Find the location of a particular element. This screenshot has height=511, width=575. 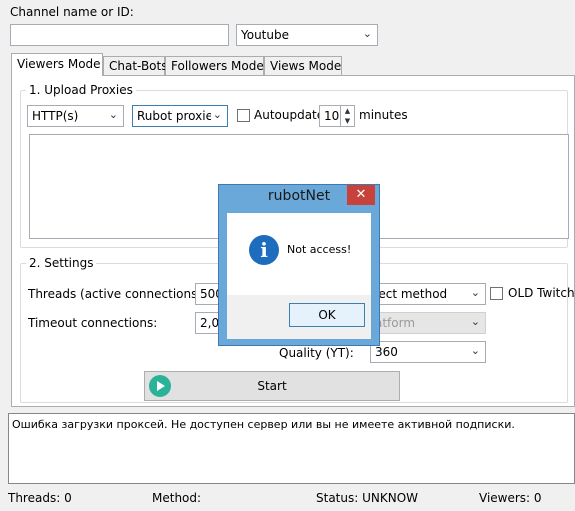

message-dialog: rubotNet ✕ i Not access! OK is located at coordinates (299, 265).